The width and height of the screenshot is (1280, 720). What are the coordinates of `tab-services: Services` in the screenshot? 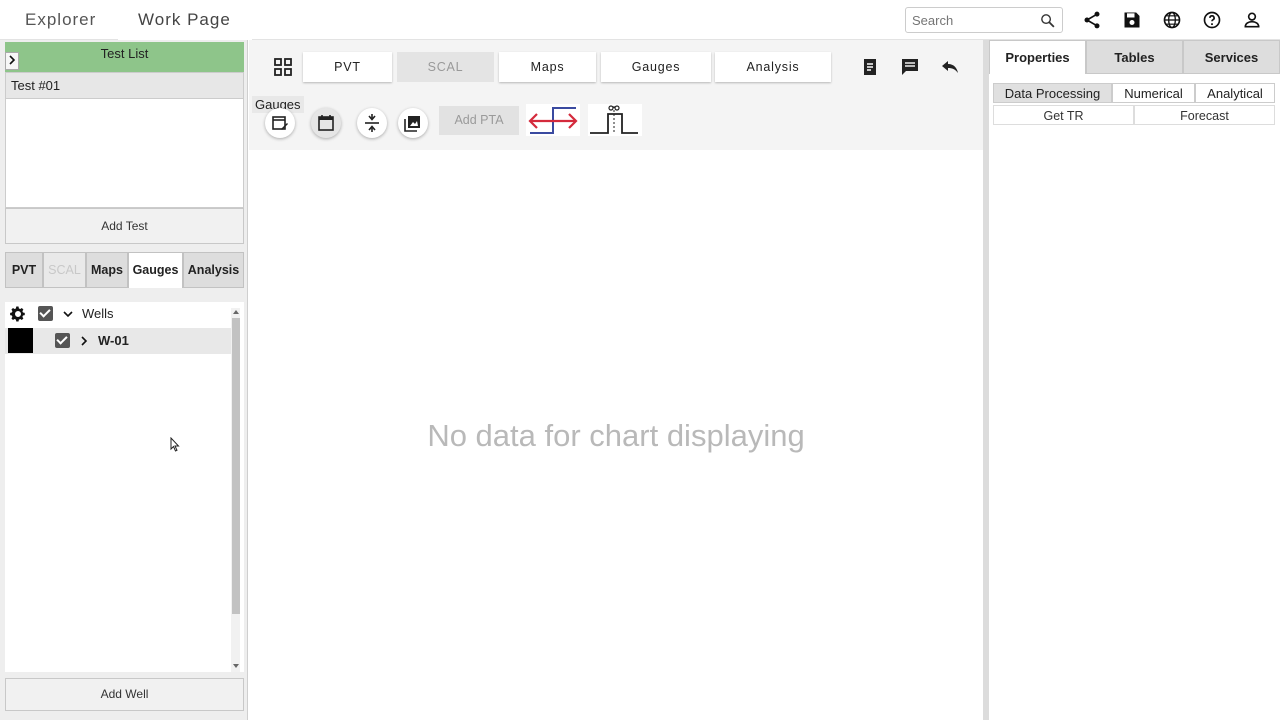 It's located at (1231, 57).